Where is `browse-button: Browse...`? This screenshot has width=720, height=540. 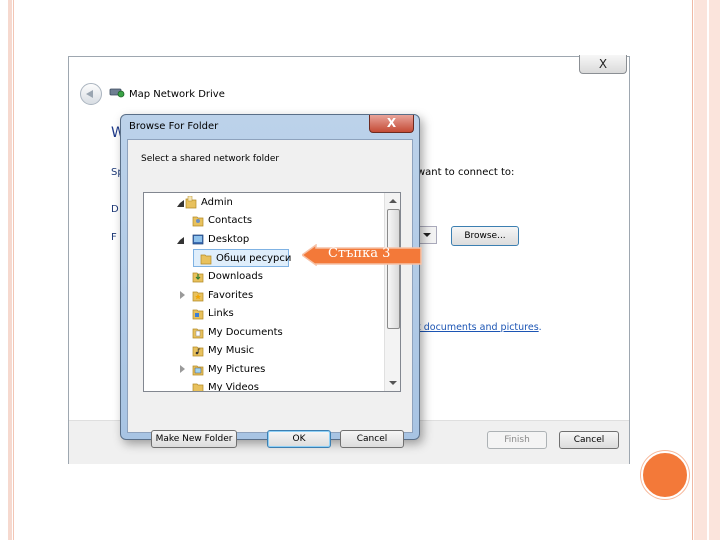
browse-button: Browse... is located at coordinates (485, 236).